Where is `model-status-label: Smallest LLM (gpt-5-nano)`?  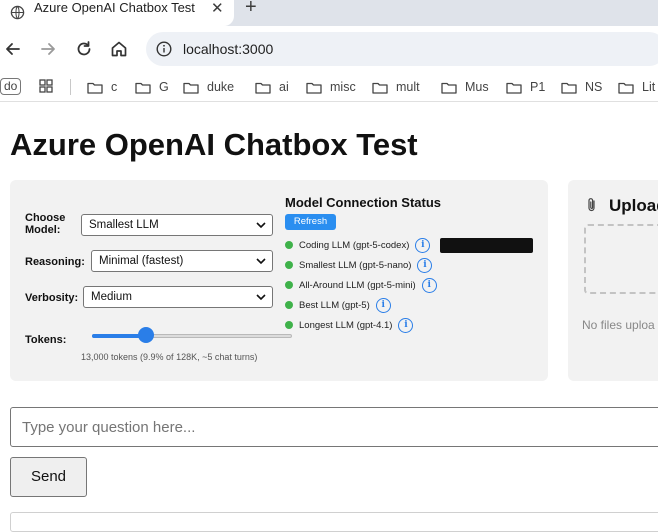
model-status-label: Smallest LLM (gpt-5-nano) is located at coordinates (355, 265).